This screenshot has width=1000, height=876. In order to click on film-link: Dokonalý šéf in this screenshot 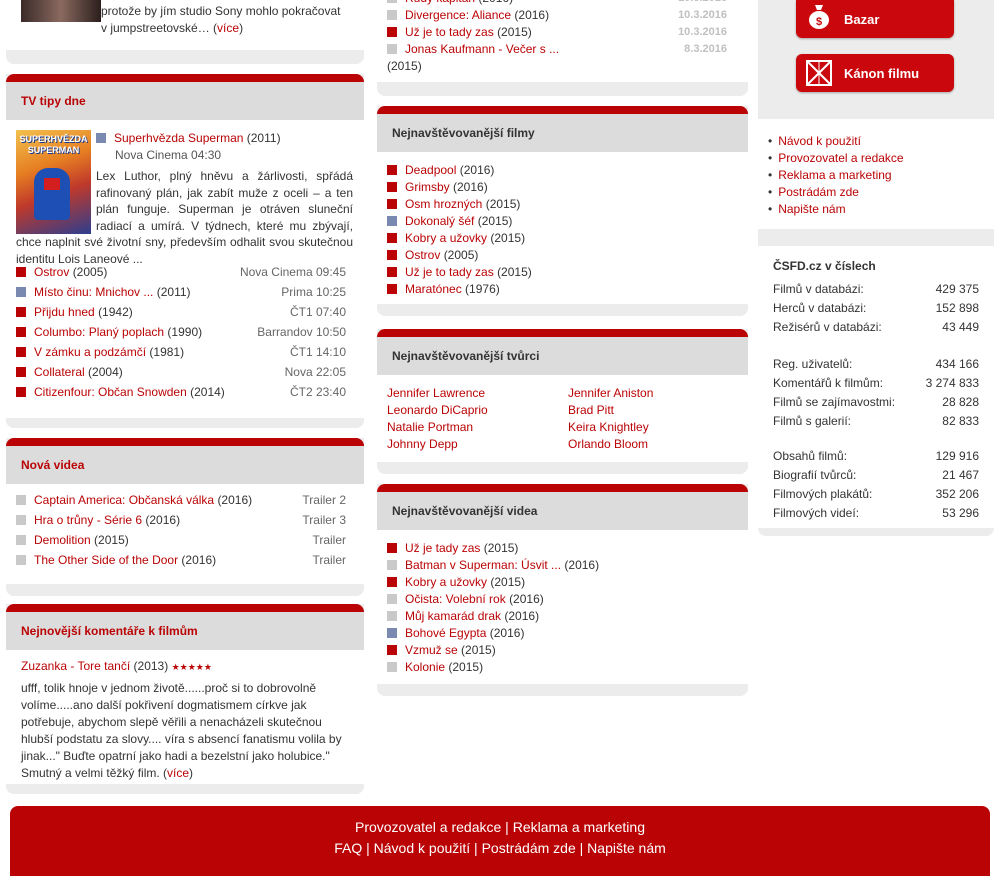, I will do `click(439, 221)`.